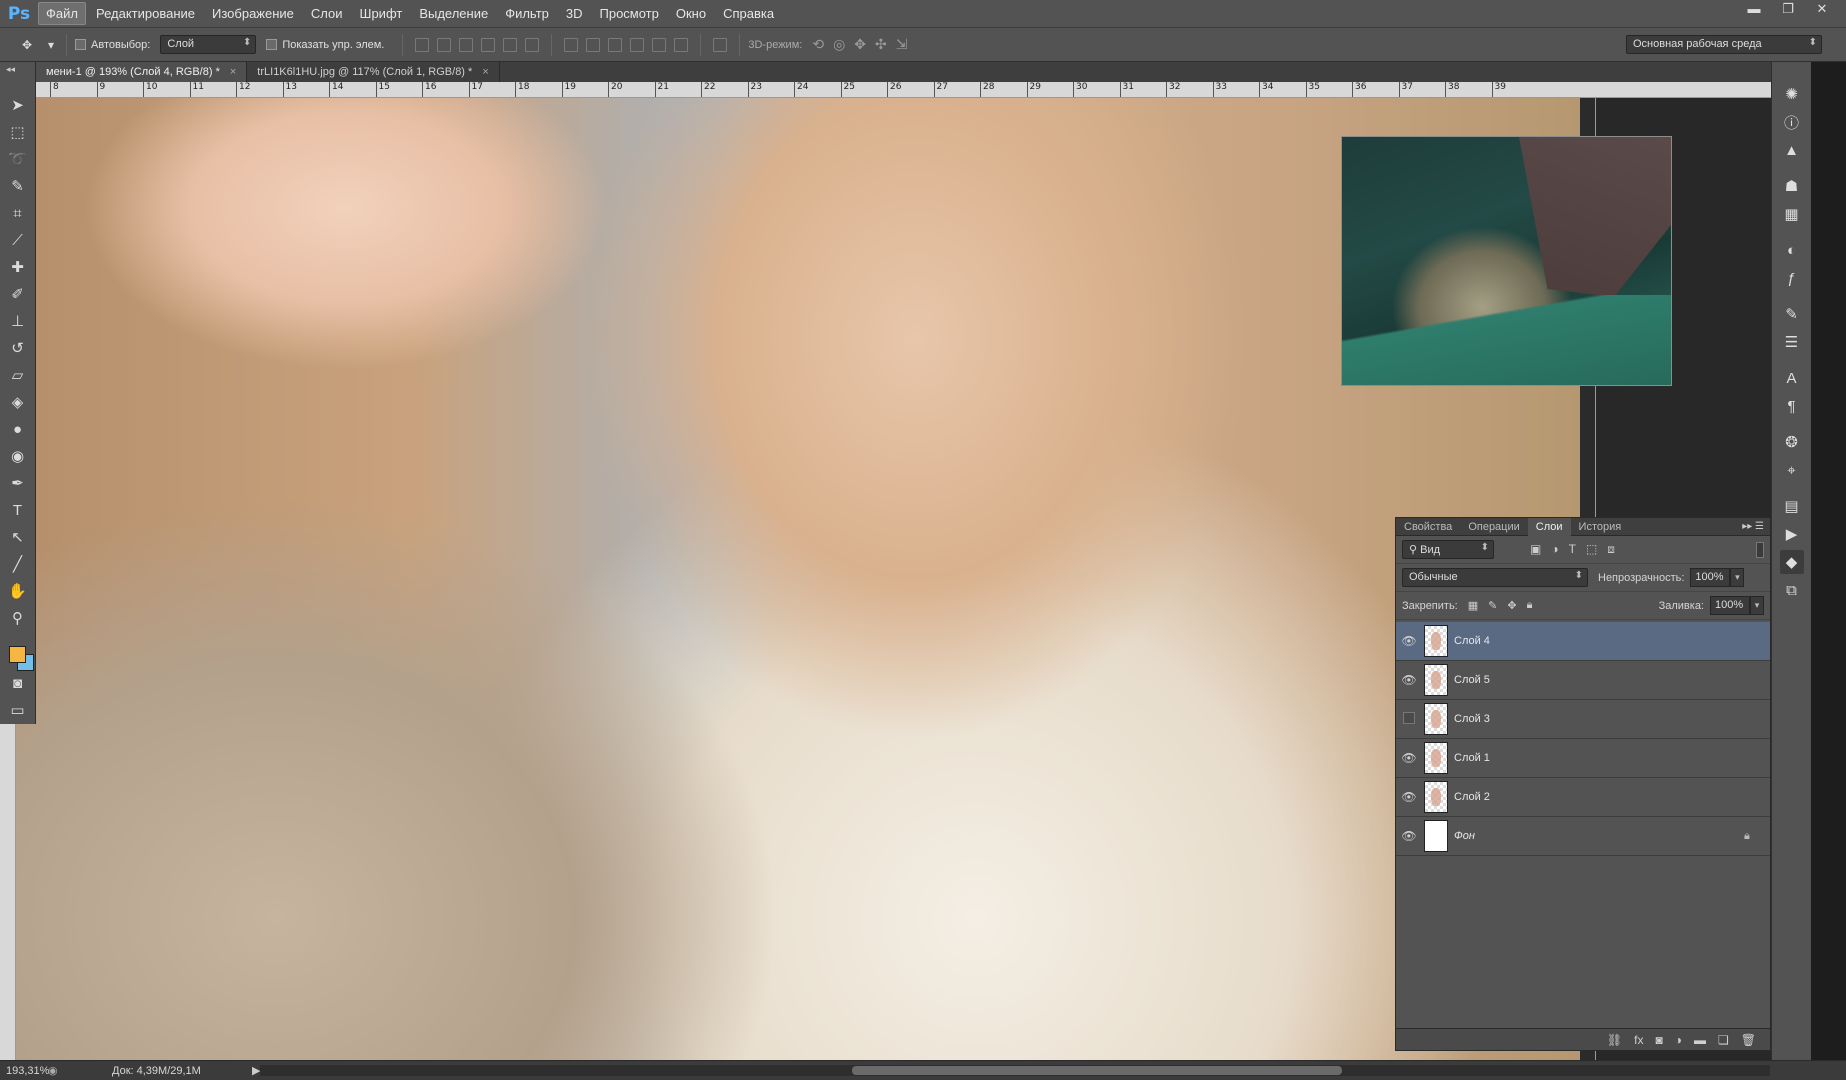 This screenshot has width=1846, height=1080. I want to click on lasso-tool-icon: ➰, so click(18, 159).